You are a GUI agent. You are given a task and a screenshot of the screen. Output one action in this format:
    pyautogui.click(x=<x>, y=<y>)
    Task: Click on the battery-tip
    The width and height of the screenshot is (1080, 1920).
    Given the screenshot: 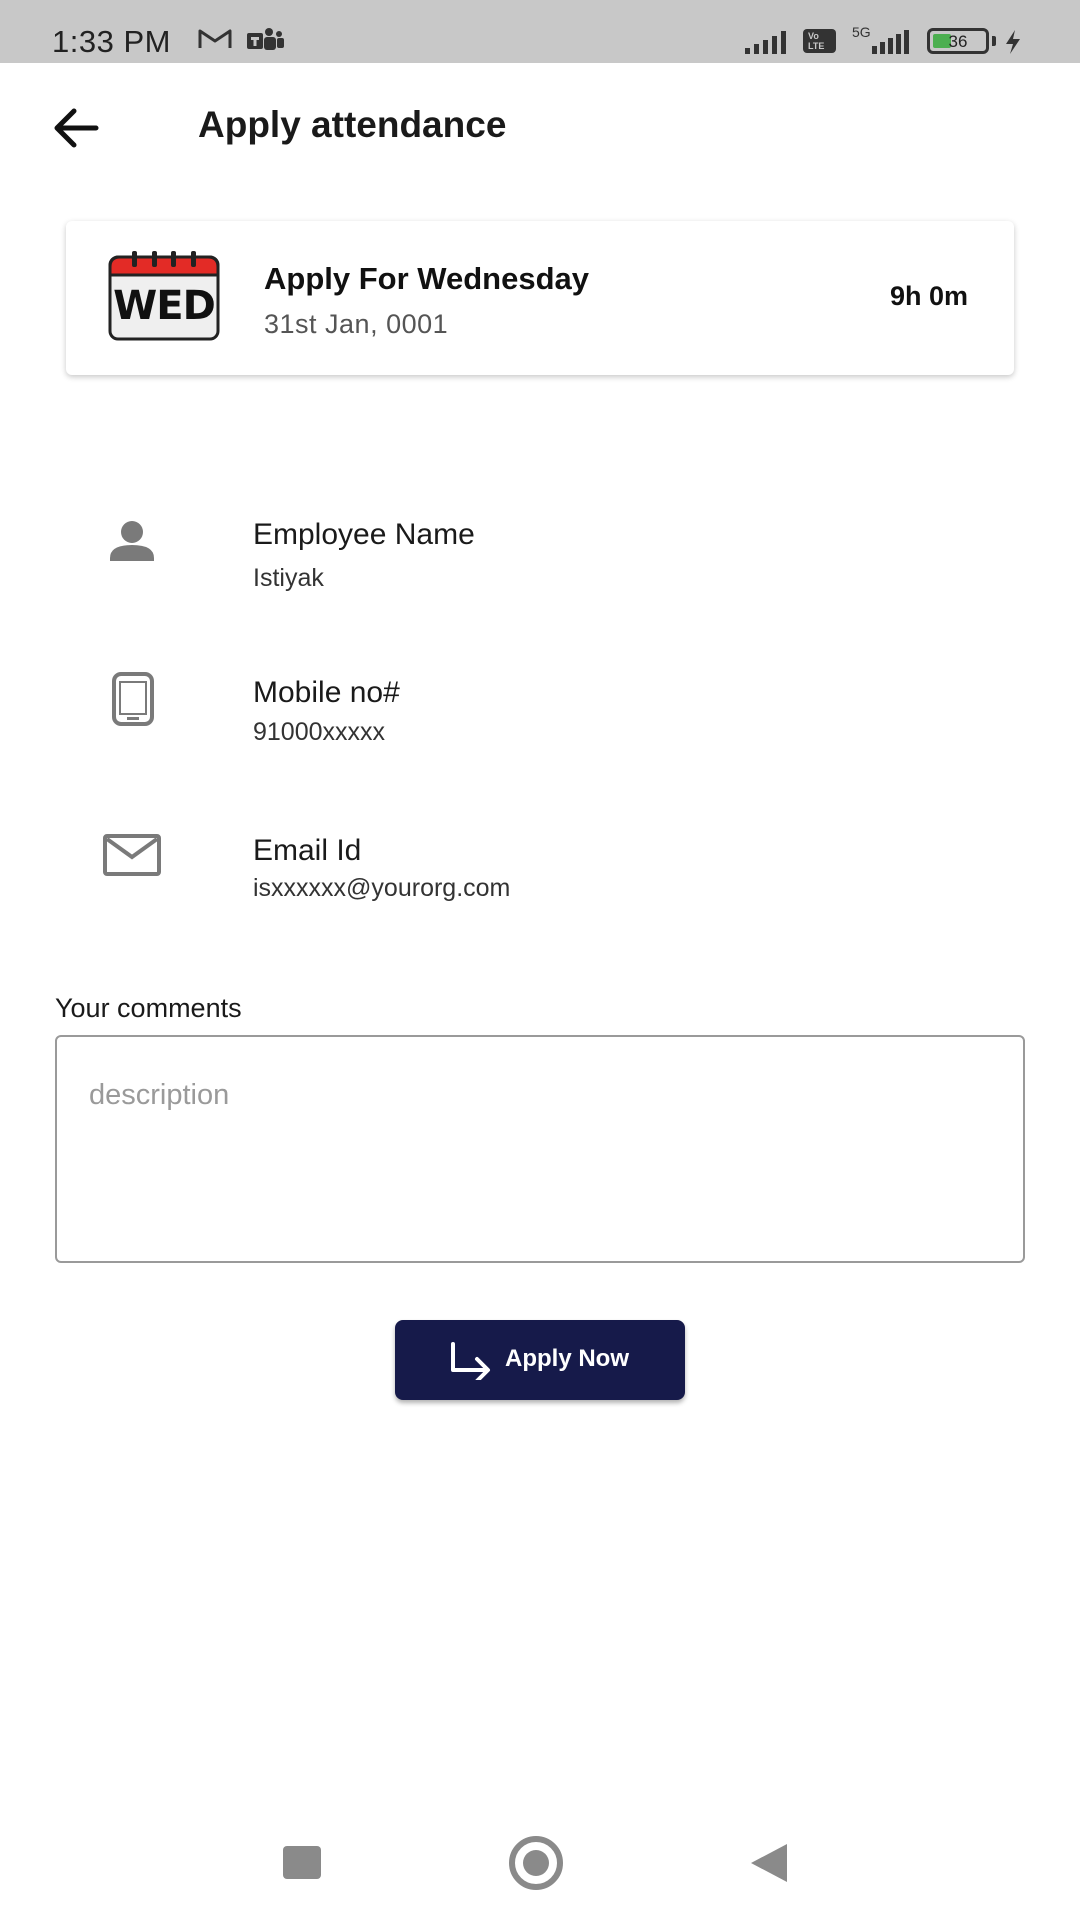 What is the action you would take?
    pyautogui.click(x=994, y=41)
    